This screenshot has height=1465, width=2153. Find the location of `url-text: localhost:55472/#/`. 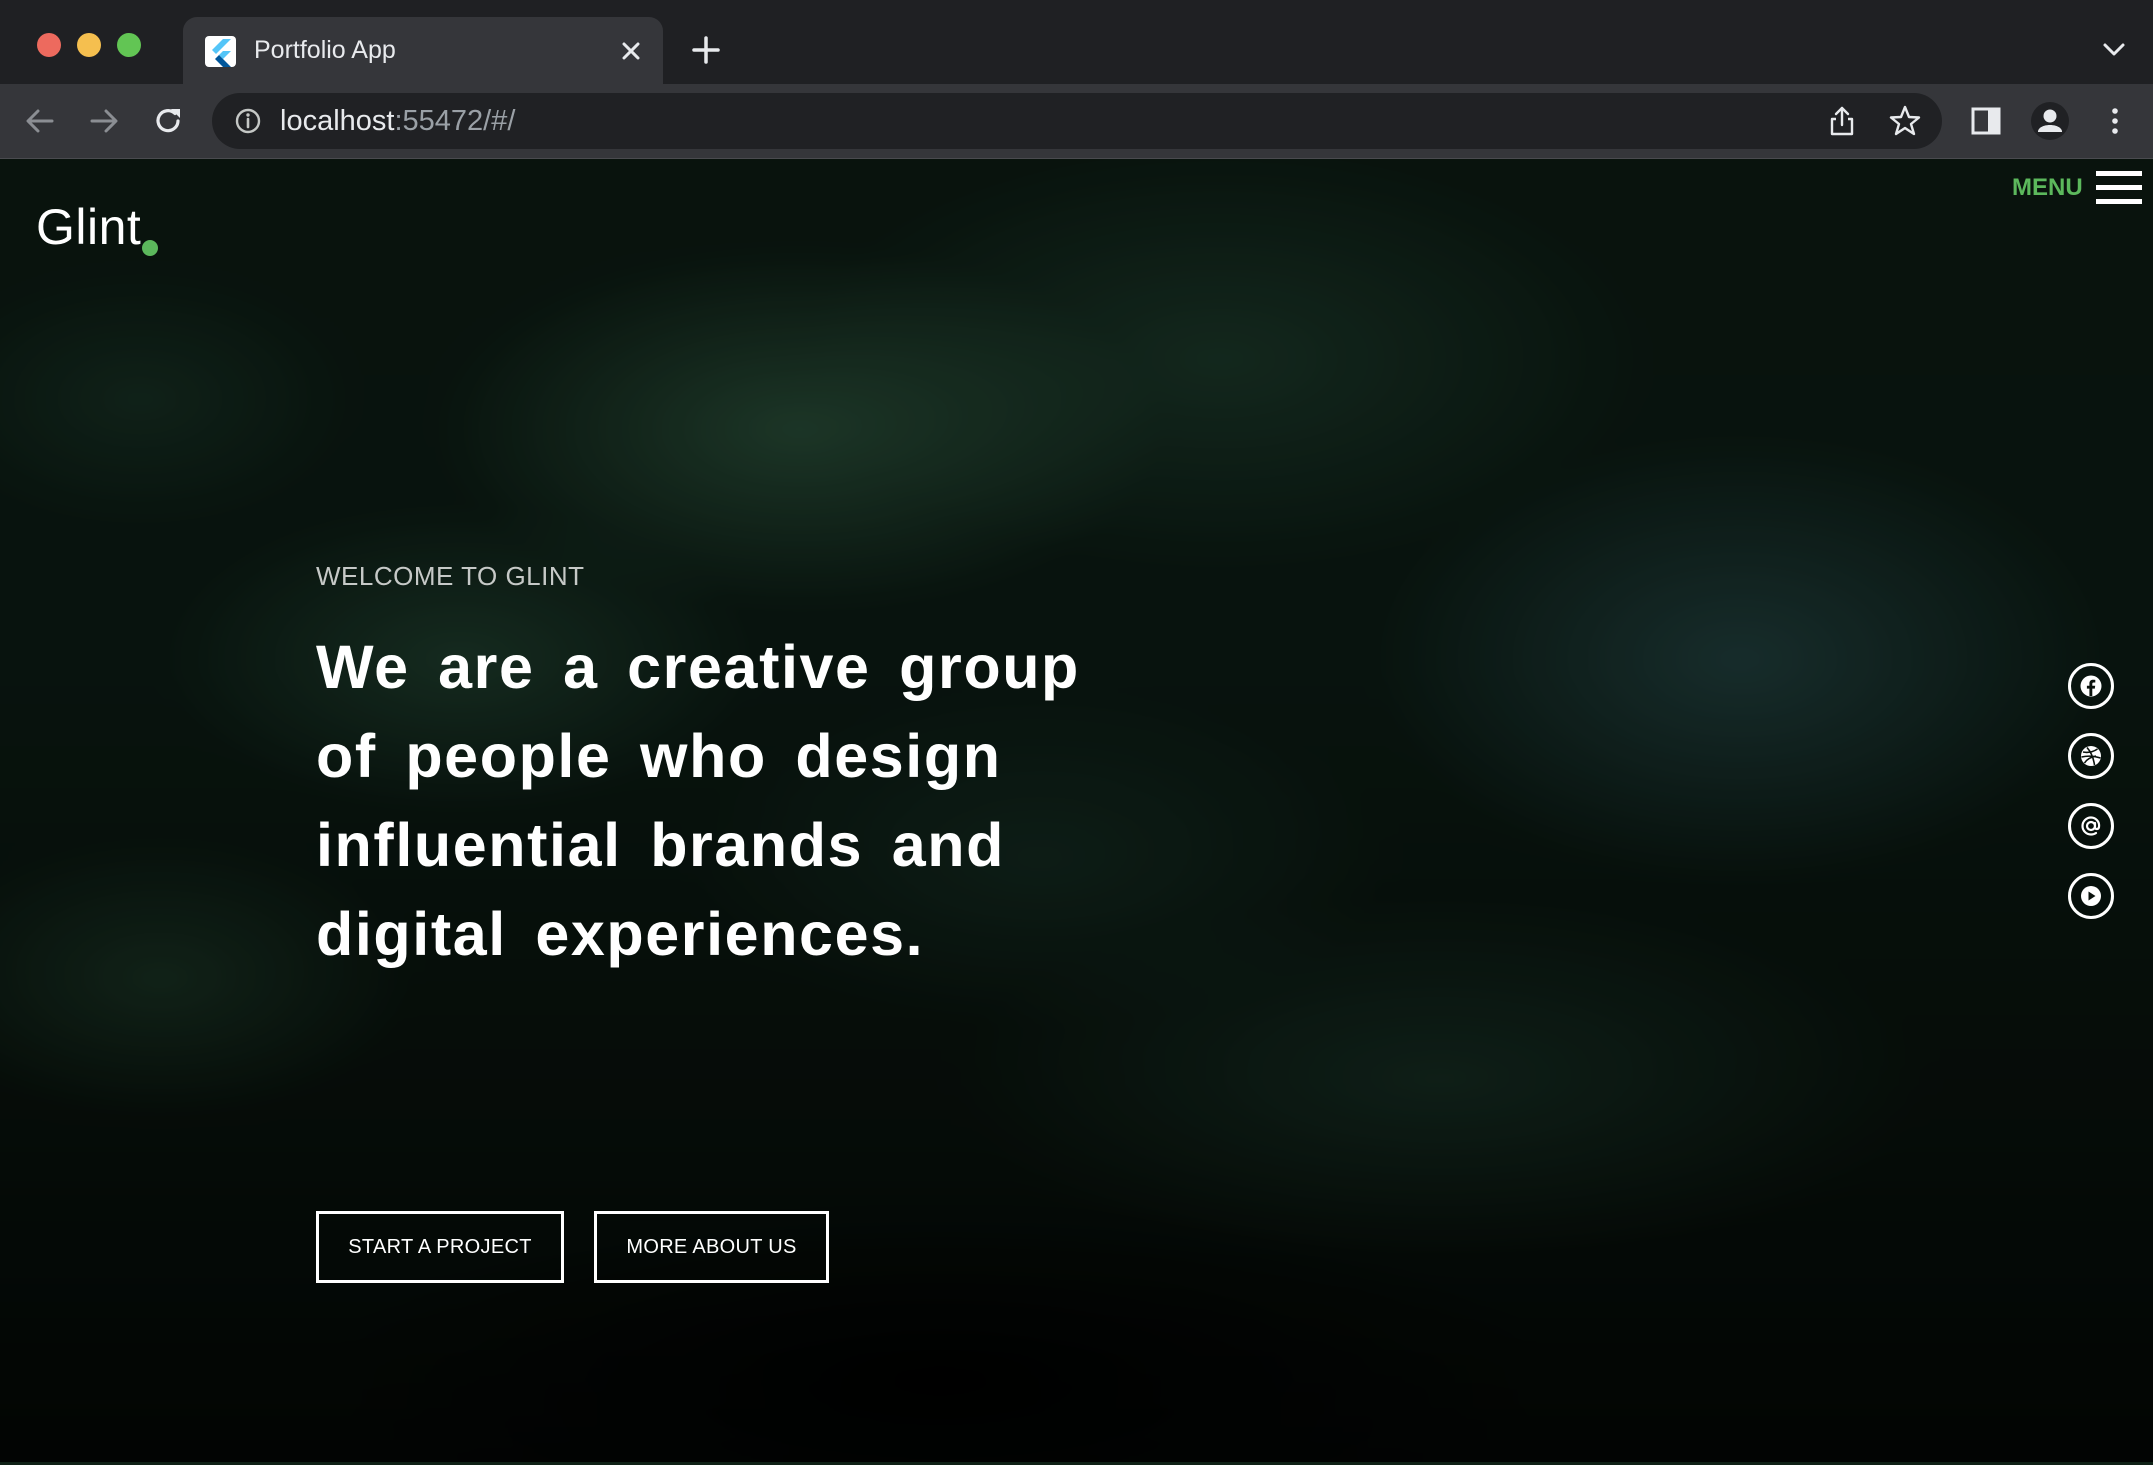

url-text: localhost:55472/#/ is located at coordinates (397, 121).